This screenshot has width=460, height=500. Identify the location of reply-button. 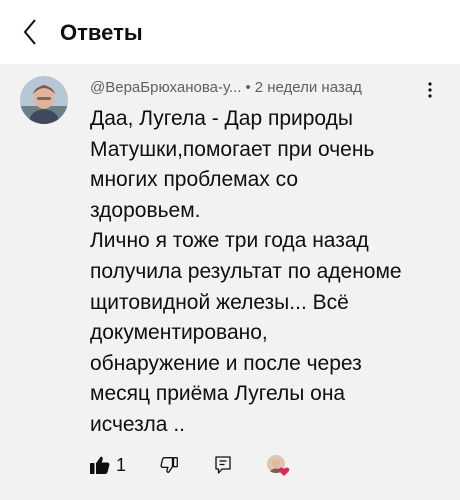
(223, 465).